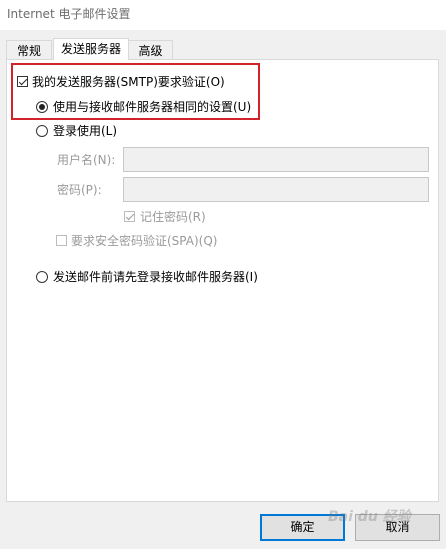 The height and width of the screenshot is (549, 446). I want to click on login-using-label: 登录使用(L), so click(85, 131).